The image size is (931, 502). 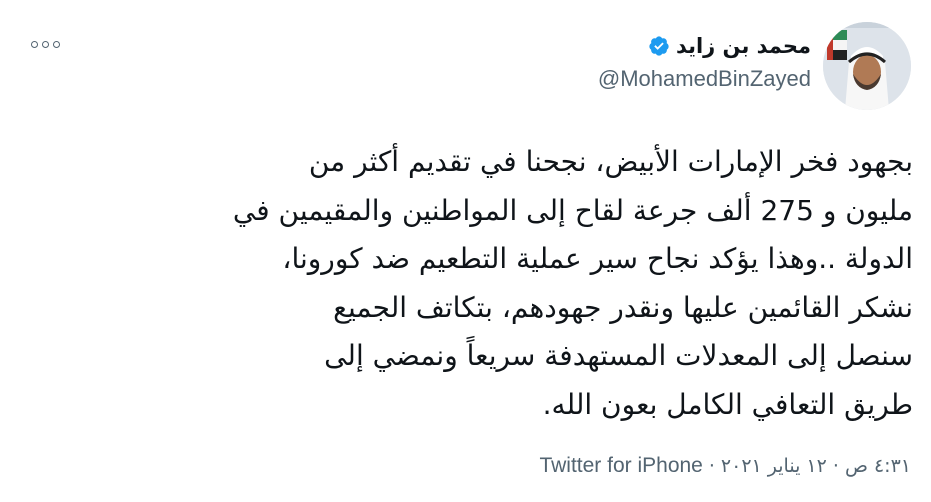 I want to click on author-avatar, so click(x=867, y=66).